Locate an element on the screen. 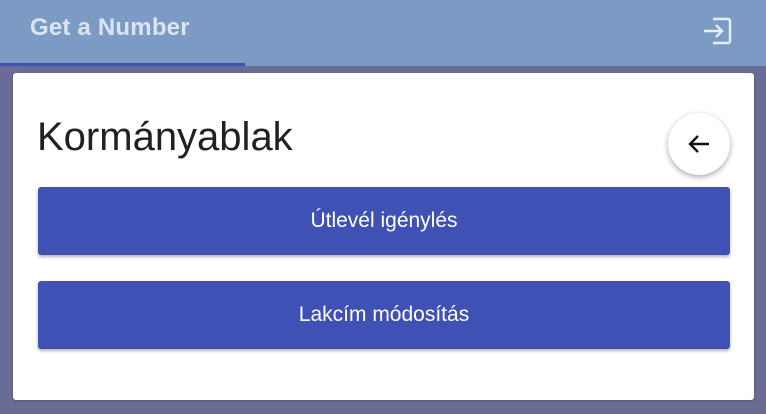 Image resolution: width=766 pixels, height=414 pixels. tab-active-indicator is located at coordinates (122, 64).